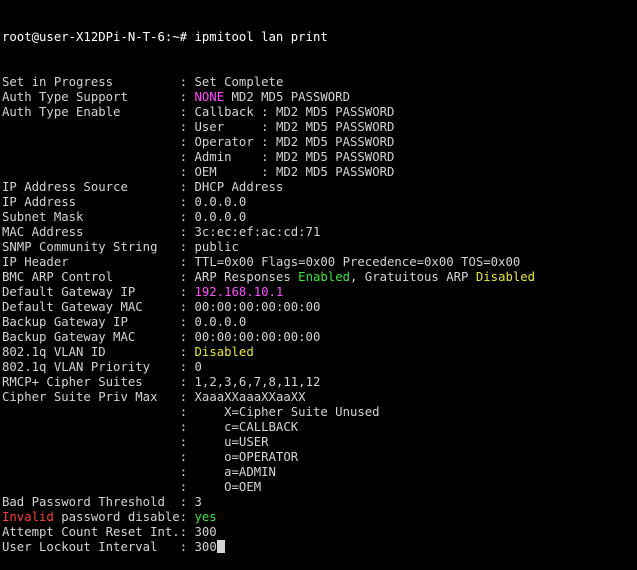 The width and height of the screenshot is (637, 570). What do you see at coordinates (35, 262) in the screenshot?
I see `field-label: IP Header` at bounding box center [35, 262].